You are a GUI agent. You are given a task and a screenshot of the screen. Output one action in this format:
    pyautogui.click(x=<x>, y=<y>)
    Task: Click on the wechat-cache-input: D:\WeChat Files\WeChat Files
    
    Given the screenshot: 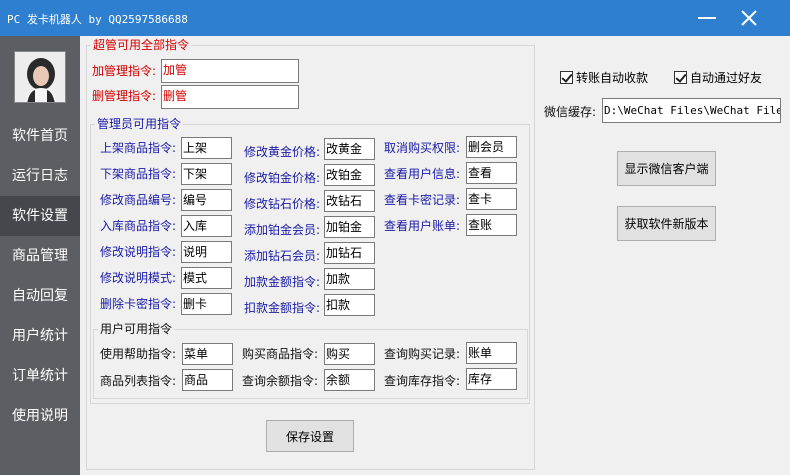 What is the action you would take?
    pyautogui.click(x=691, y=110)
    